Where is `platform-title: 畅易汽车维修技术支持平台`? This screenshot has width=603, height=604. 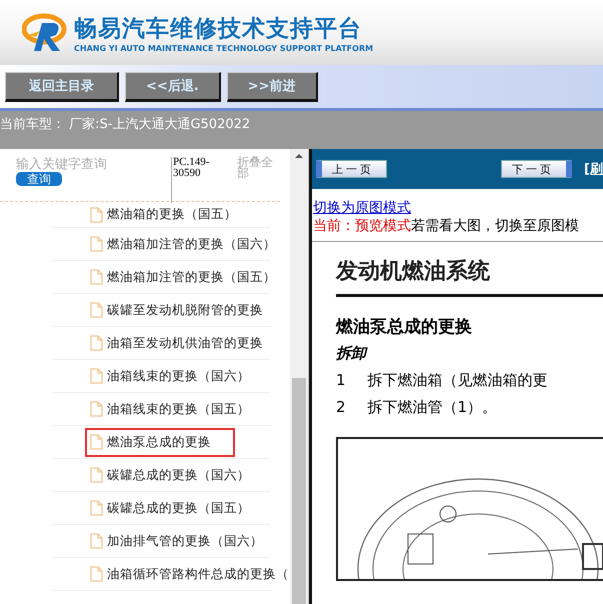 platform-title: 畅易汽车维修技术支持平台 is located at coordinates (218, 29).